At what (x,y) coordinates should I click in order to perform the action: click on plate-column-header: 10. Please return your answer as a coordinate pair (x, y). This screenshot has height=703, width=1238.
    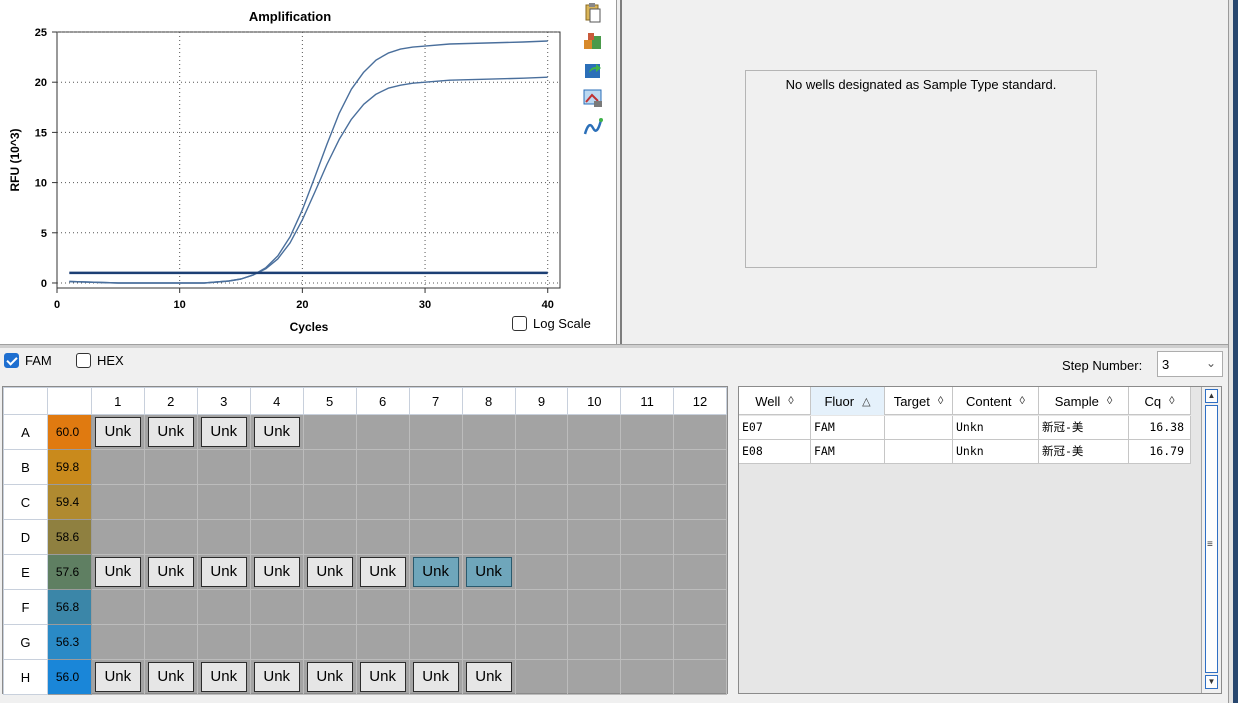
    Looking at the image, I should click on (594, 401).